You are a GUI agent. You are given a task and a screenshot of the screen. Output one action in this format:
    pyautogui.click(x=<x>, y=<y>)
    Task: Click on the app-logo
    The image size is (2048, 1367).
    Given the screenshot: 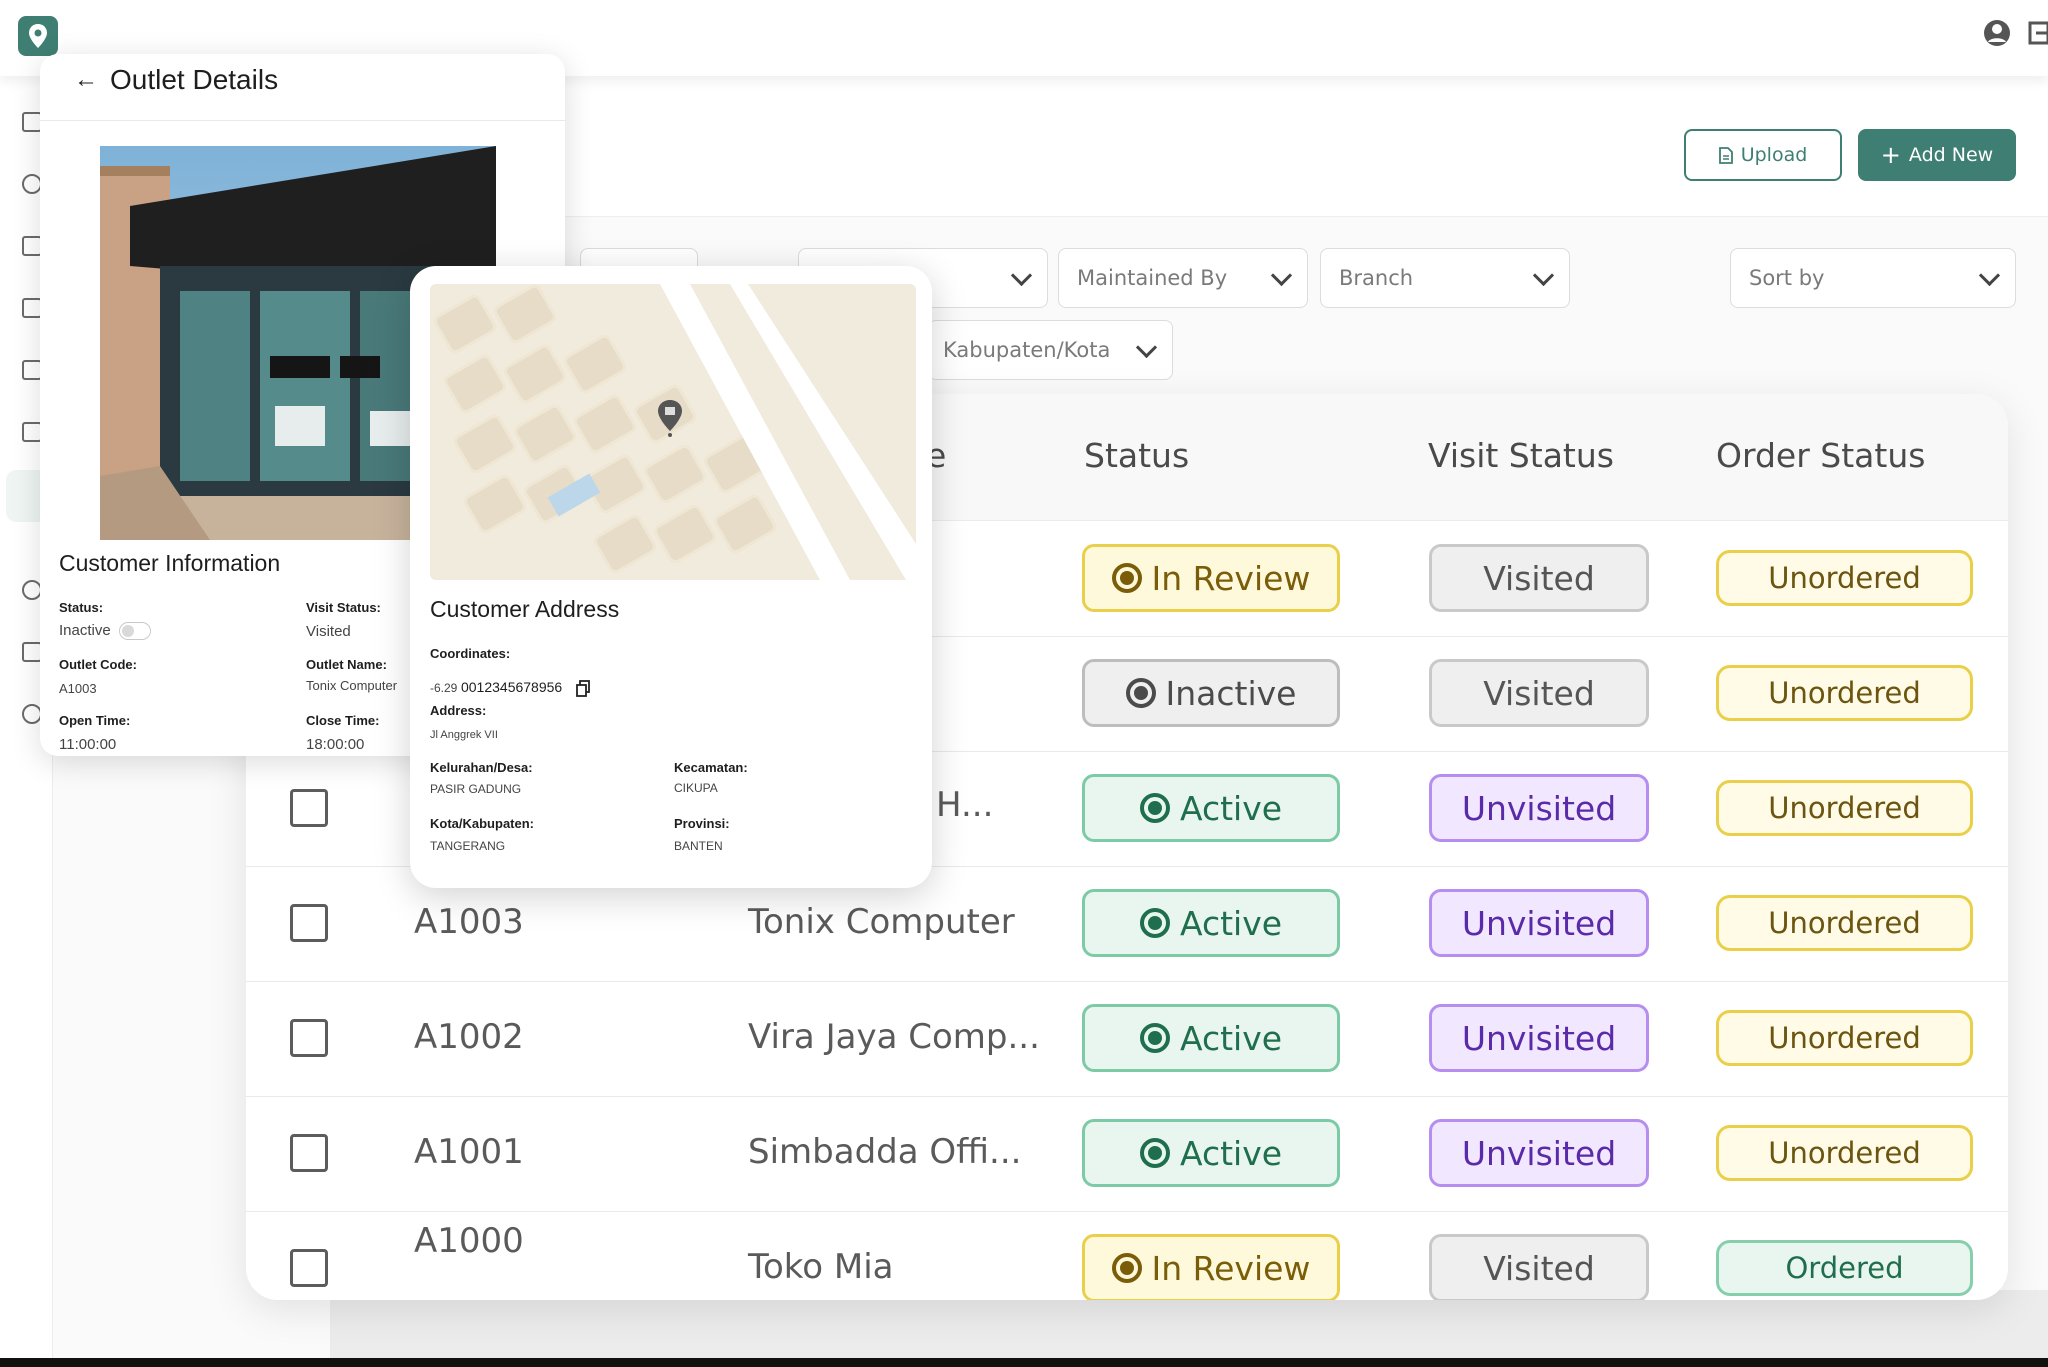 What is the action you would take?
    pyautogui.click(x=38, y=36)
    